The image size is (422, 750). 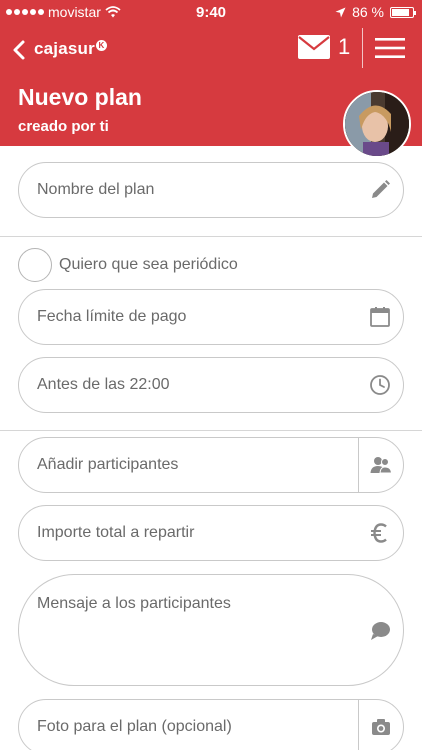 I want to click on camera-icon, so click(x=381, y=727).